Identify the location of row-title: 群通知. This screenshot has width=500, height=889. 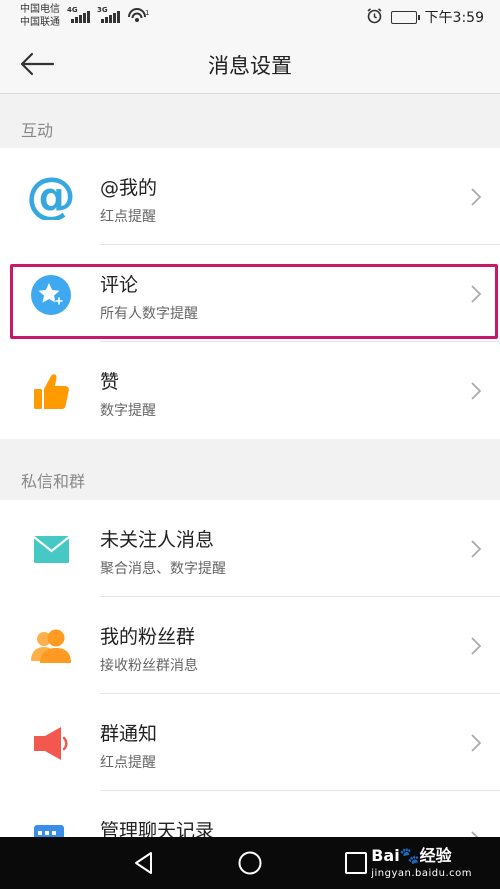
(129, 734).